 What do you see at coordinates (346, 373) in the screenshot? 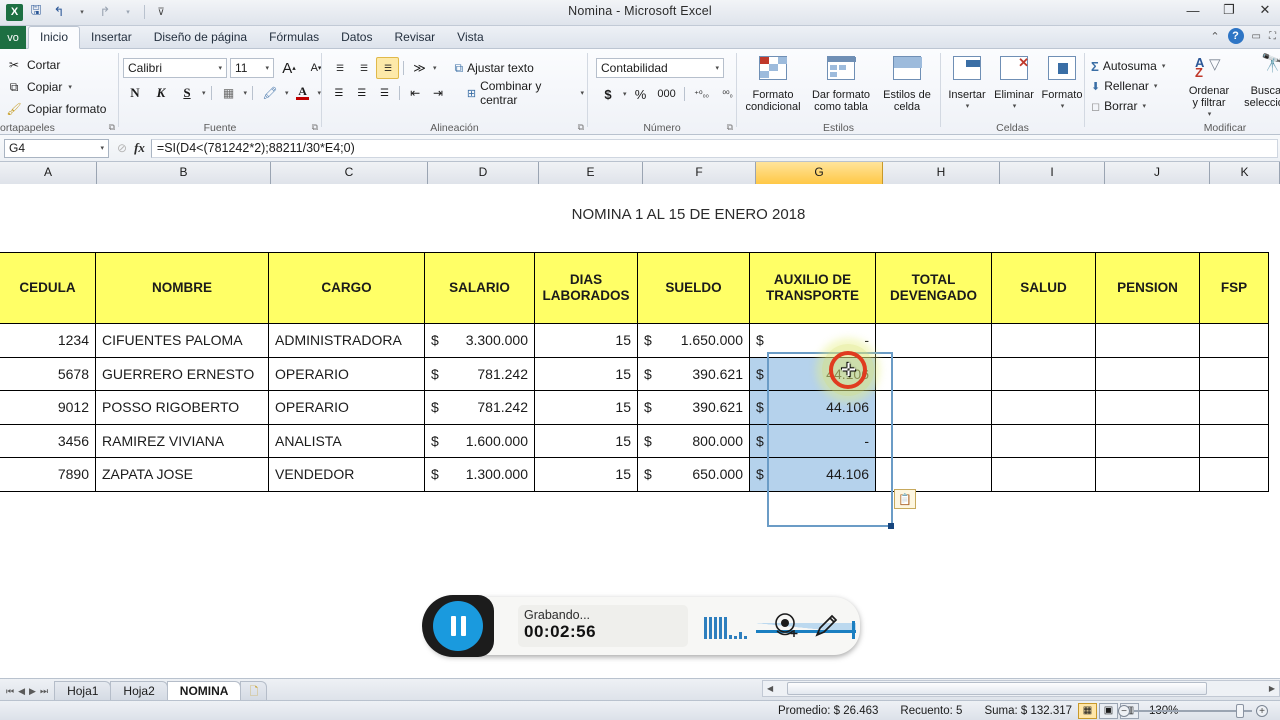
I see `cell-cargo: OPERARIO` at bounding box center [346, 373].